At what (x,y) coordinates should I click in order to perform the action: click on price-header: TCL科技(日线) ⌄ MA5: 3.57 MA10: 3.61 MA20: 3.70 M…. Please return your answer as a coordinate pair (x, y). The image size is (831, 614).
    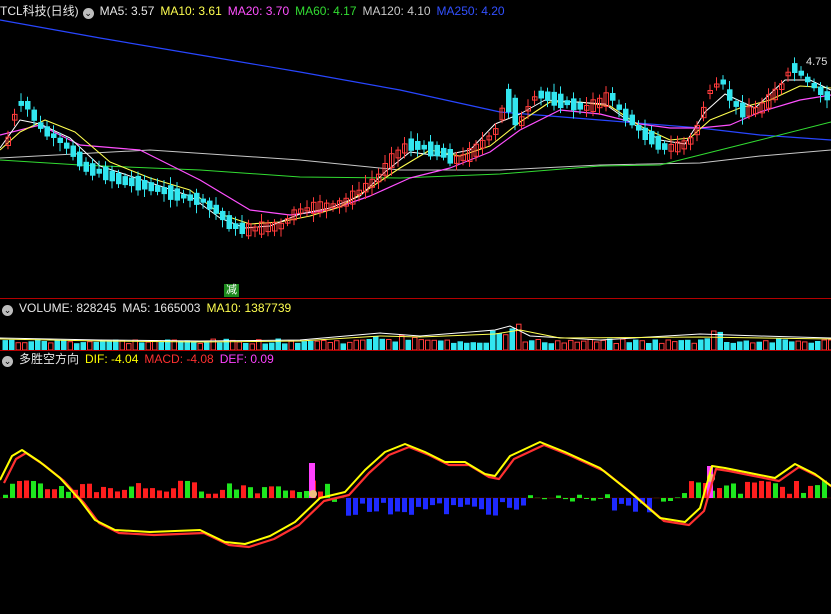
    Looking at the image, I should click on (255, 11).